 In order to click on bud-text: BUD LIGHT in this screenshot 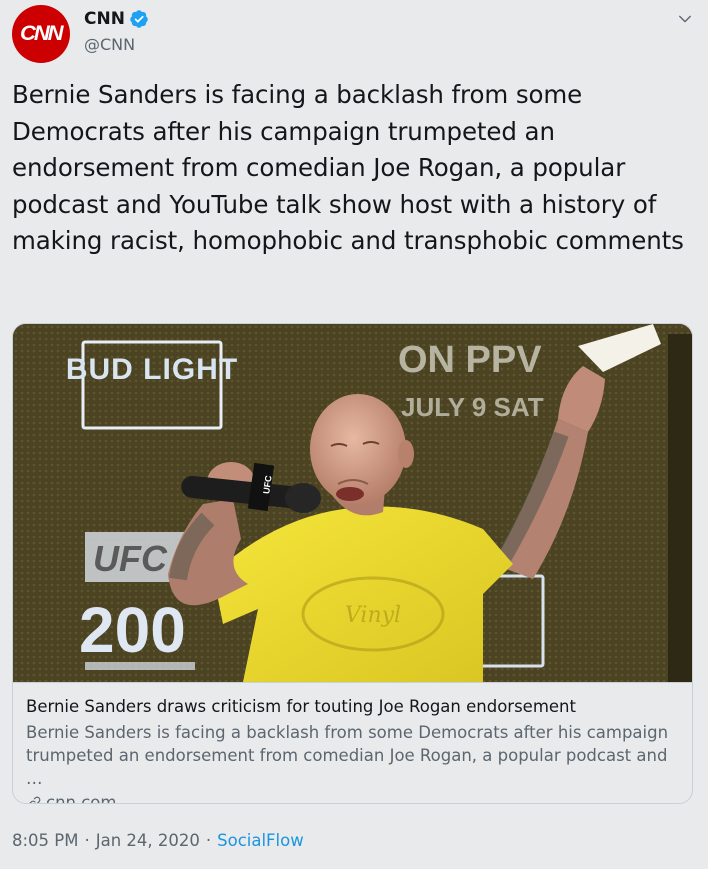, I will do `click(152, 369)`.